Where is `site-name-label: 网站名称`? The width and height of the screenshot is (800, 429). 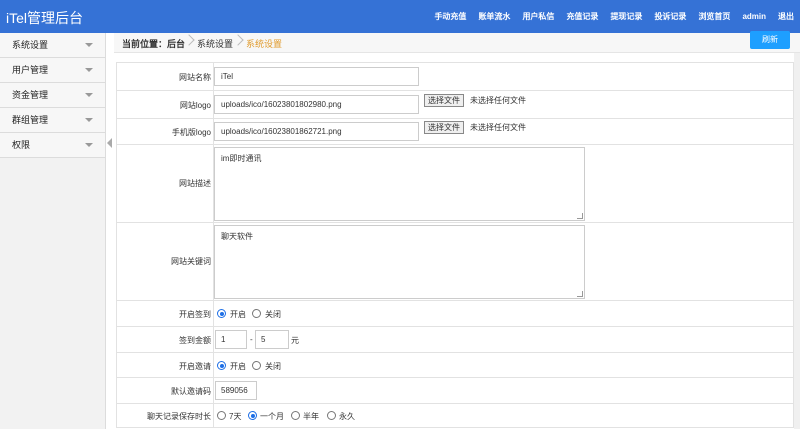 site-name-label: 网站名称 is located at coordinates (195, 77).